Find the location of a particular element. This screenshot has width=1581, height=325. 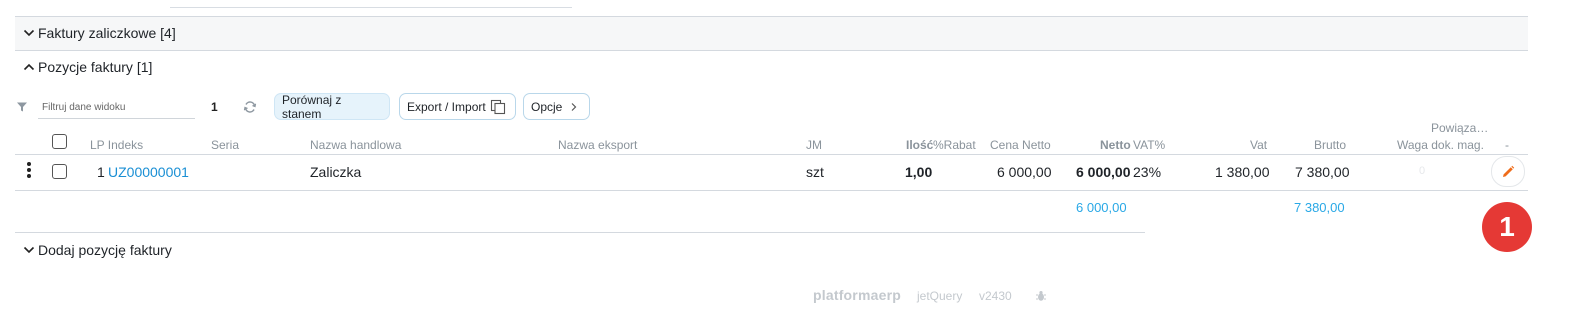

filter-icon is located at coordinates (22, 107).